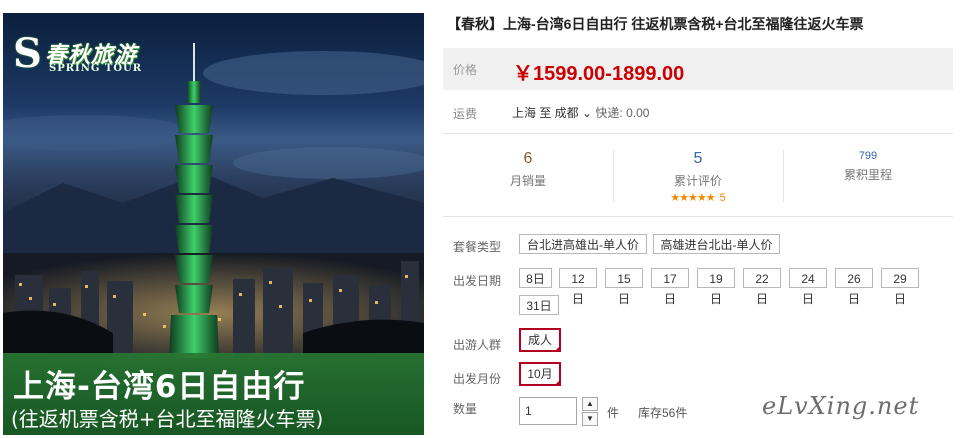 This screenshot has height=438, width=970. What do you see at coordinates (465, 70) in the screenshot?
I see `price-label: 价格` at bounding box center [465, 70].